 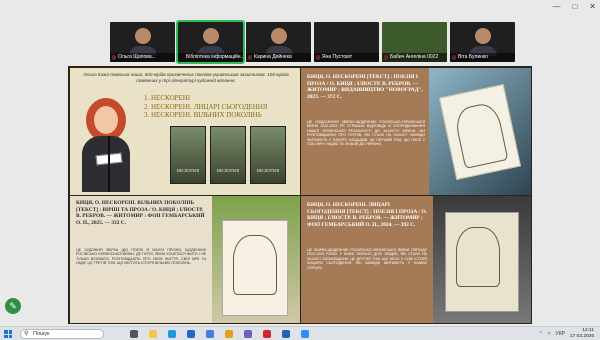 What do you see at coordinates (248, 334) in the screenshot?
I see `teams-icon` at bounding box center [248, 334].